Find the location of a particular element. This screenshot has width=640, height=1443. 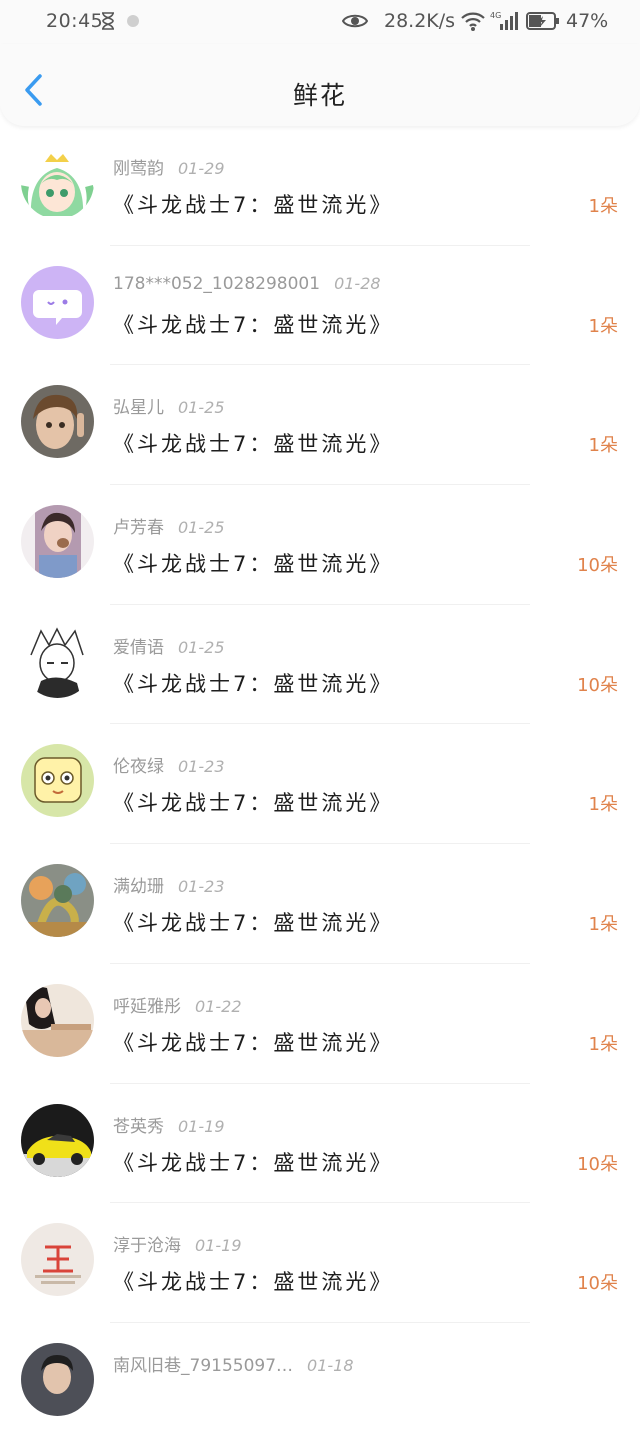

user-line: 卢芳春 01-25 is located at coordinates (169, 525).